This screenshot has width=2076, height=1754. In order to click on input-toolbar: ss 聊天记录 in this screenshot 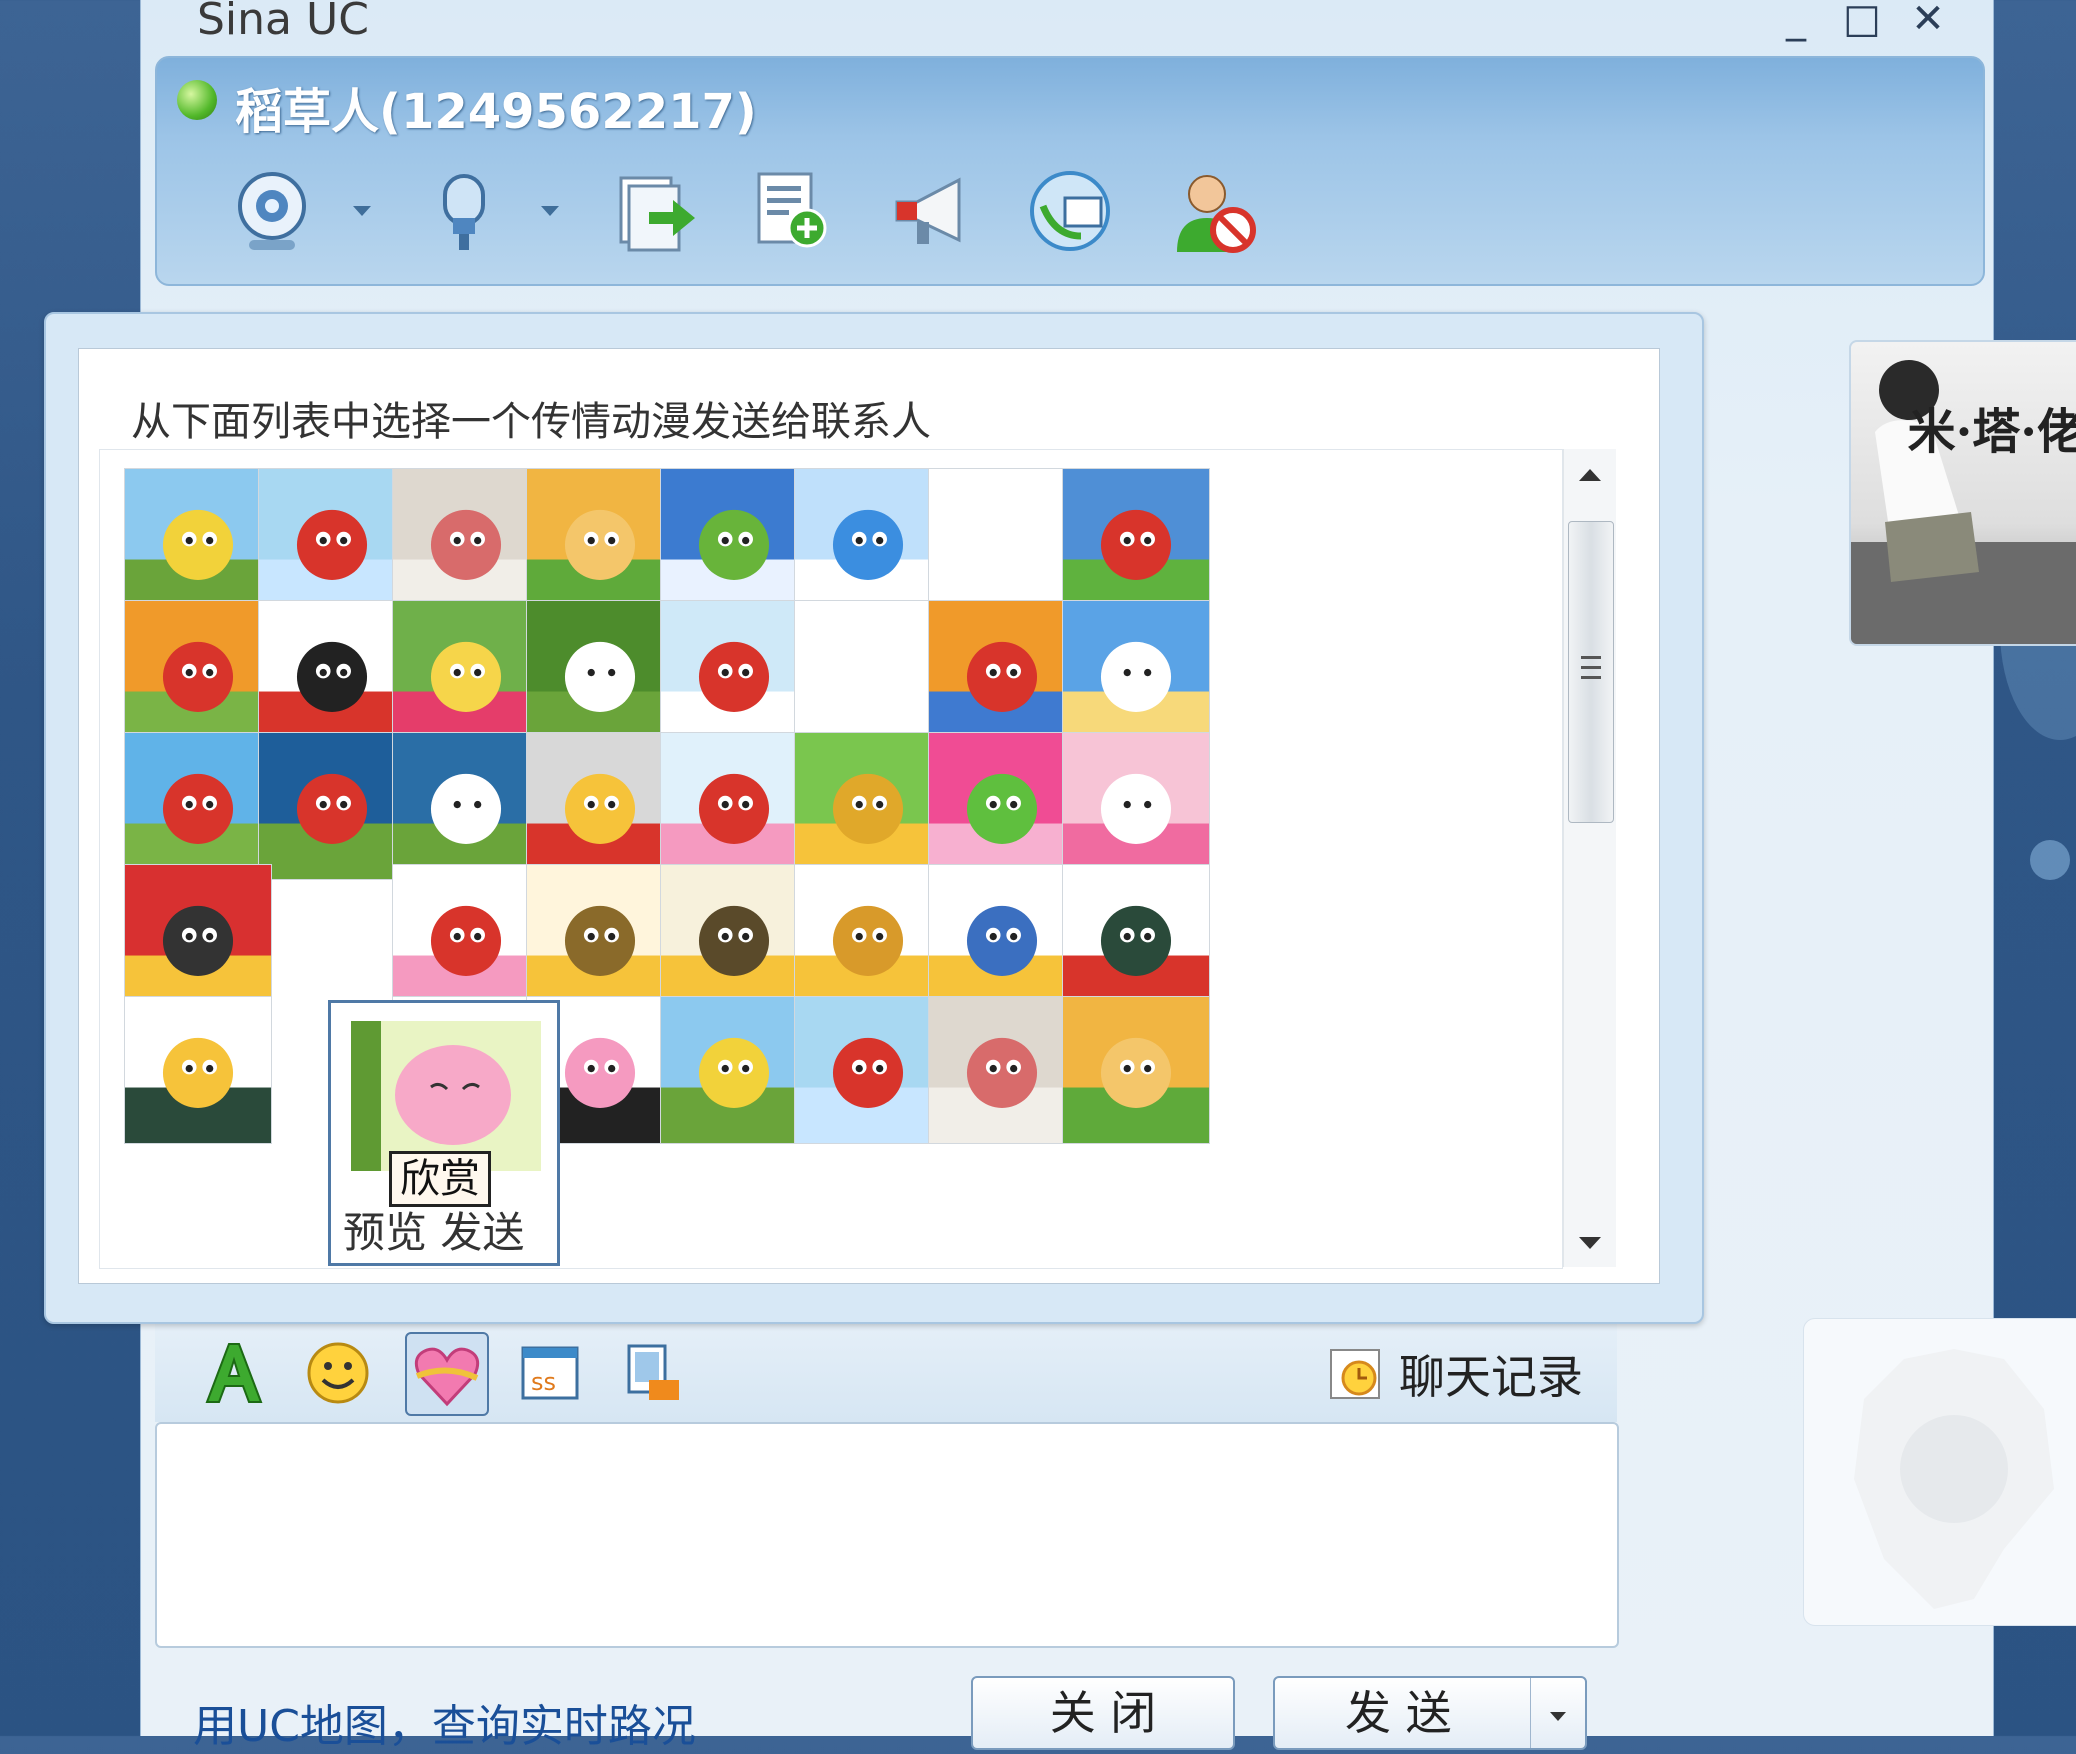, I will do `click(886, 1372)`.